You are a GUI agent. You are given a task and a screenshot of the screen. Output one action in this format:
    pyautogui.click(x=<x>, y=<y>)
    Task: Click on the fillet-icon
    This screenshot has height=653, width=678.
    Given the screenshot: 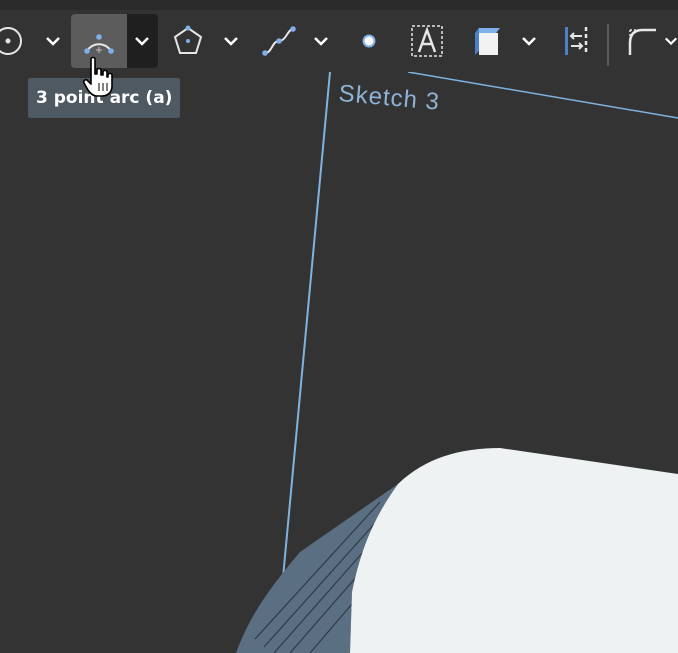 What is the action you would take?
    pyautogui.click(x=642, y=41)
    